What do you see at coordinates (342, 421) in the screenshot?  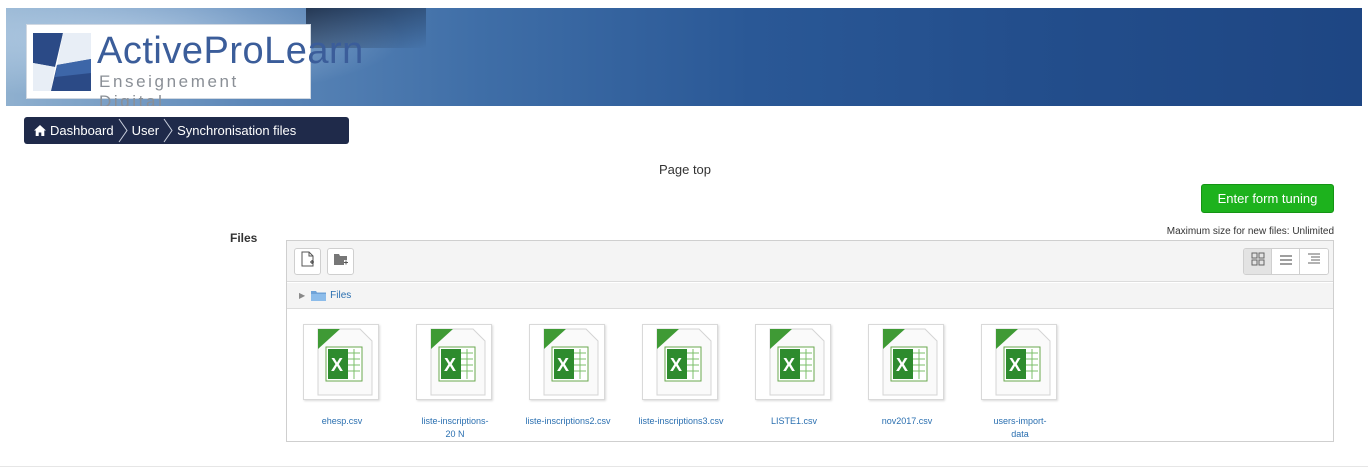 I see `file-name: ehesp.csv` at bounding box center [342, 421].